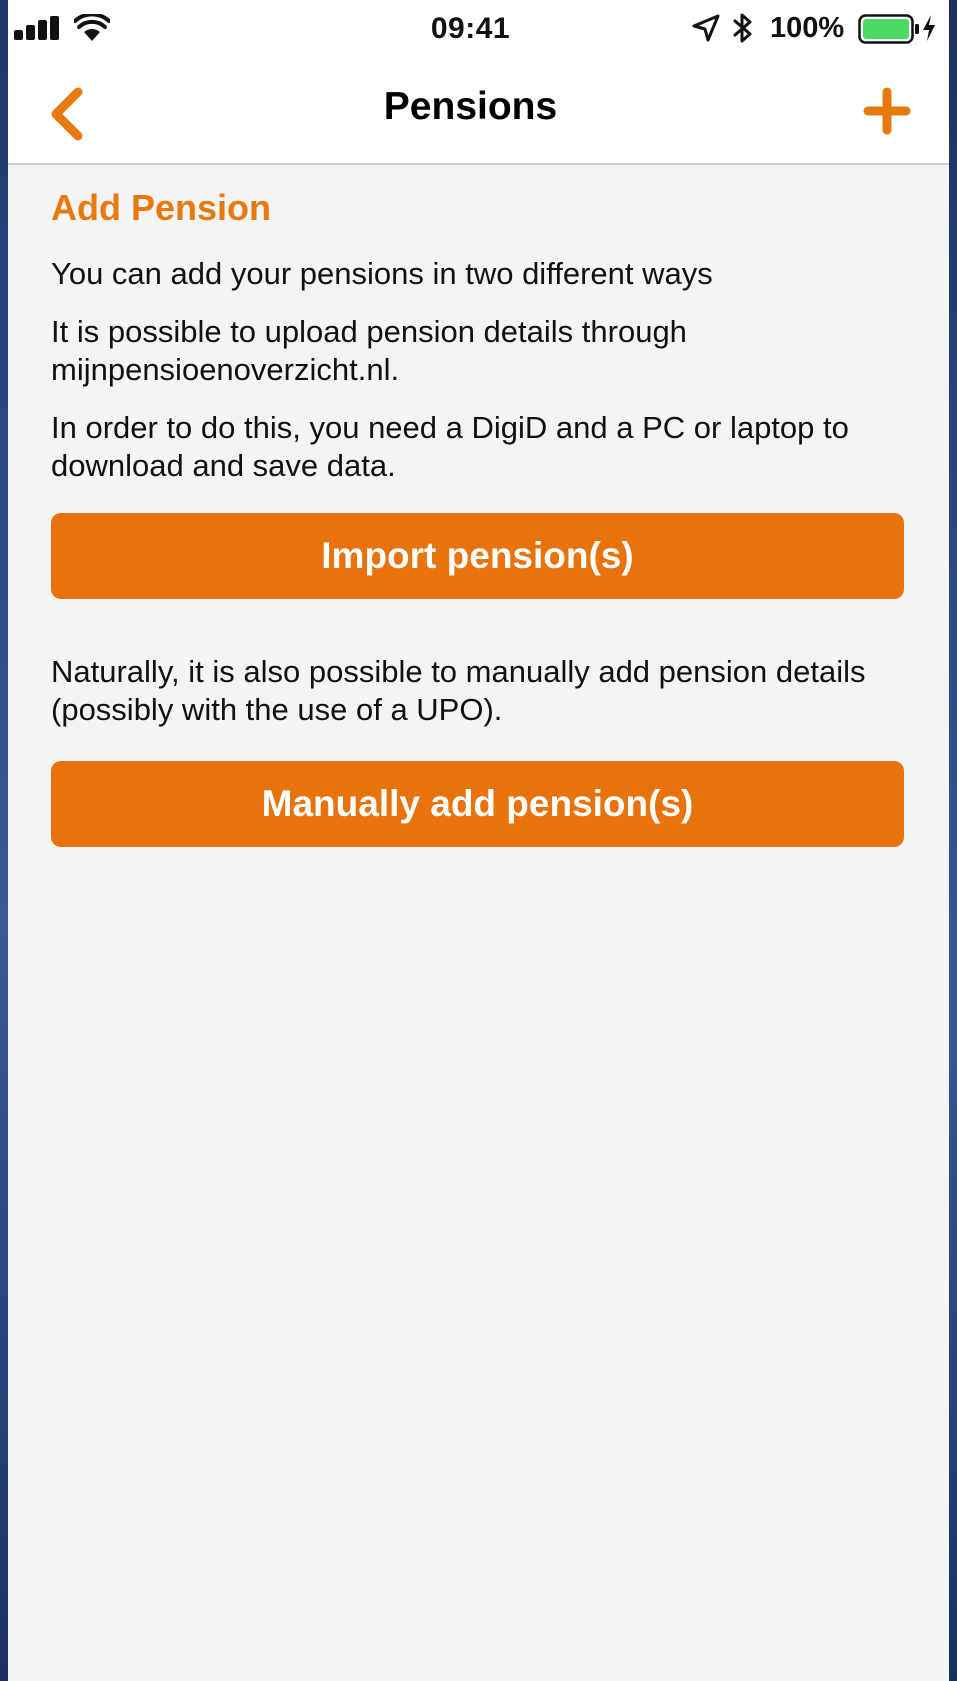 Image resolution: width=957 pixels, height=1681 pixels. I want to click on battery-icon, so click(888, 29).